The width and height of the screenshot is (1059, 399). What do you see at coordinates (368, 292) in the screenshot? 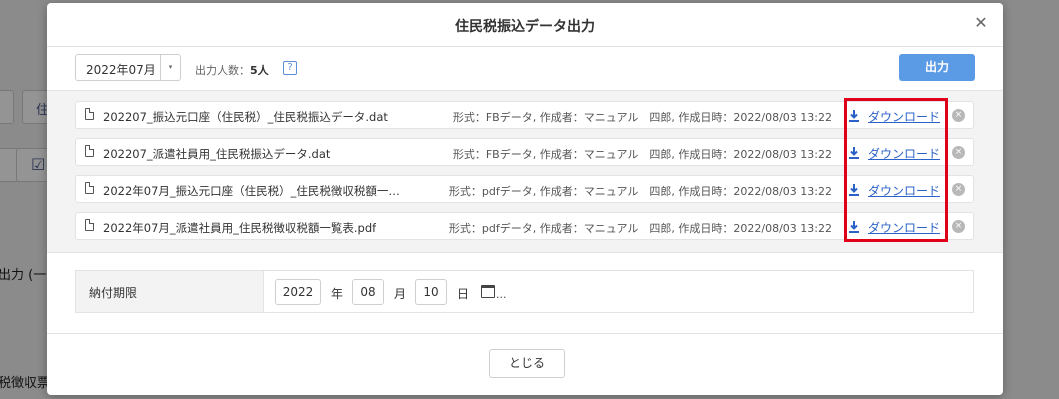
I see `deadline-month-input: 08` at bounding box center [368, 292].